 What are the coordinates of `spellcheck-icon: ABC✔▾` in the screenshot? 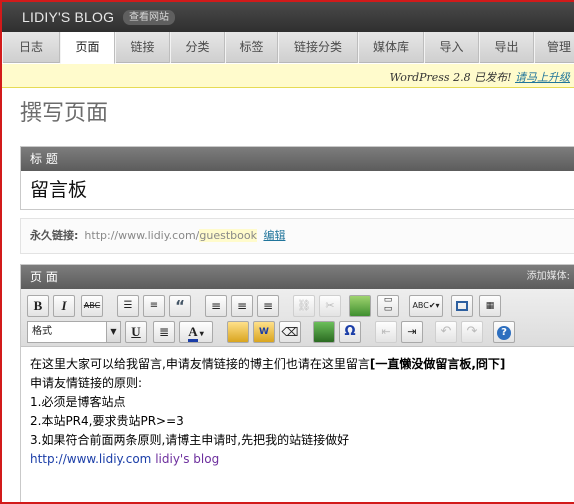 It's located at (426, 306).